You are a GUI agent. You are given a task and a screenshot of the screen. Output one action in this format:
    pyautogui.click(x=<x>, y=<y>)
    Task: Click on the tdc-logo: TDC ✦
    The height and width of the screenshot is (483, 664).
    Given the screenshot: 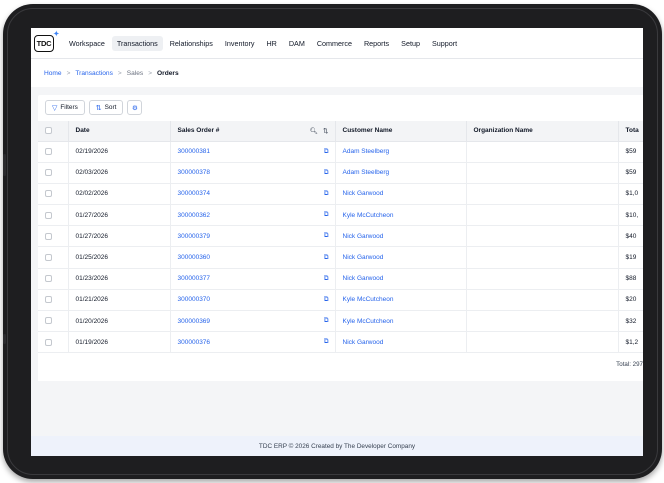 What is the action you would take?
    pyautogui.click(x=46, y=41)
    